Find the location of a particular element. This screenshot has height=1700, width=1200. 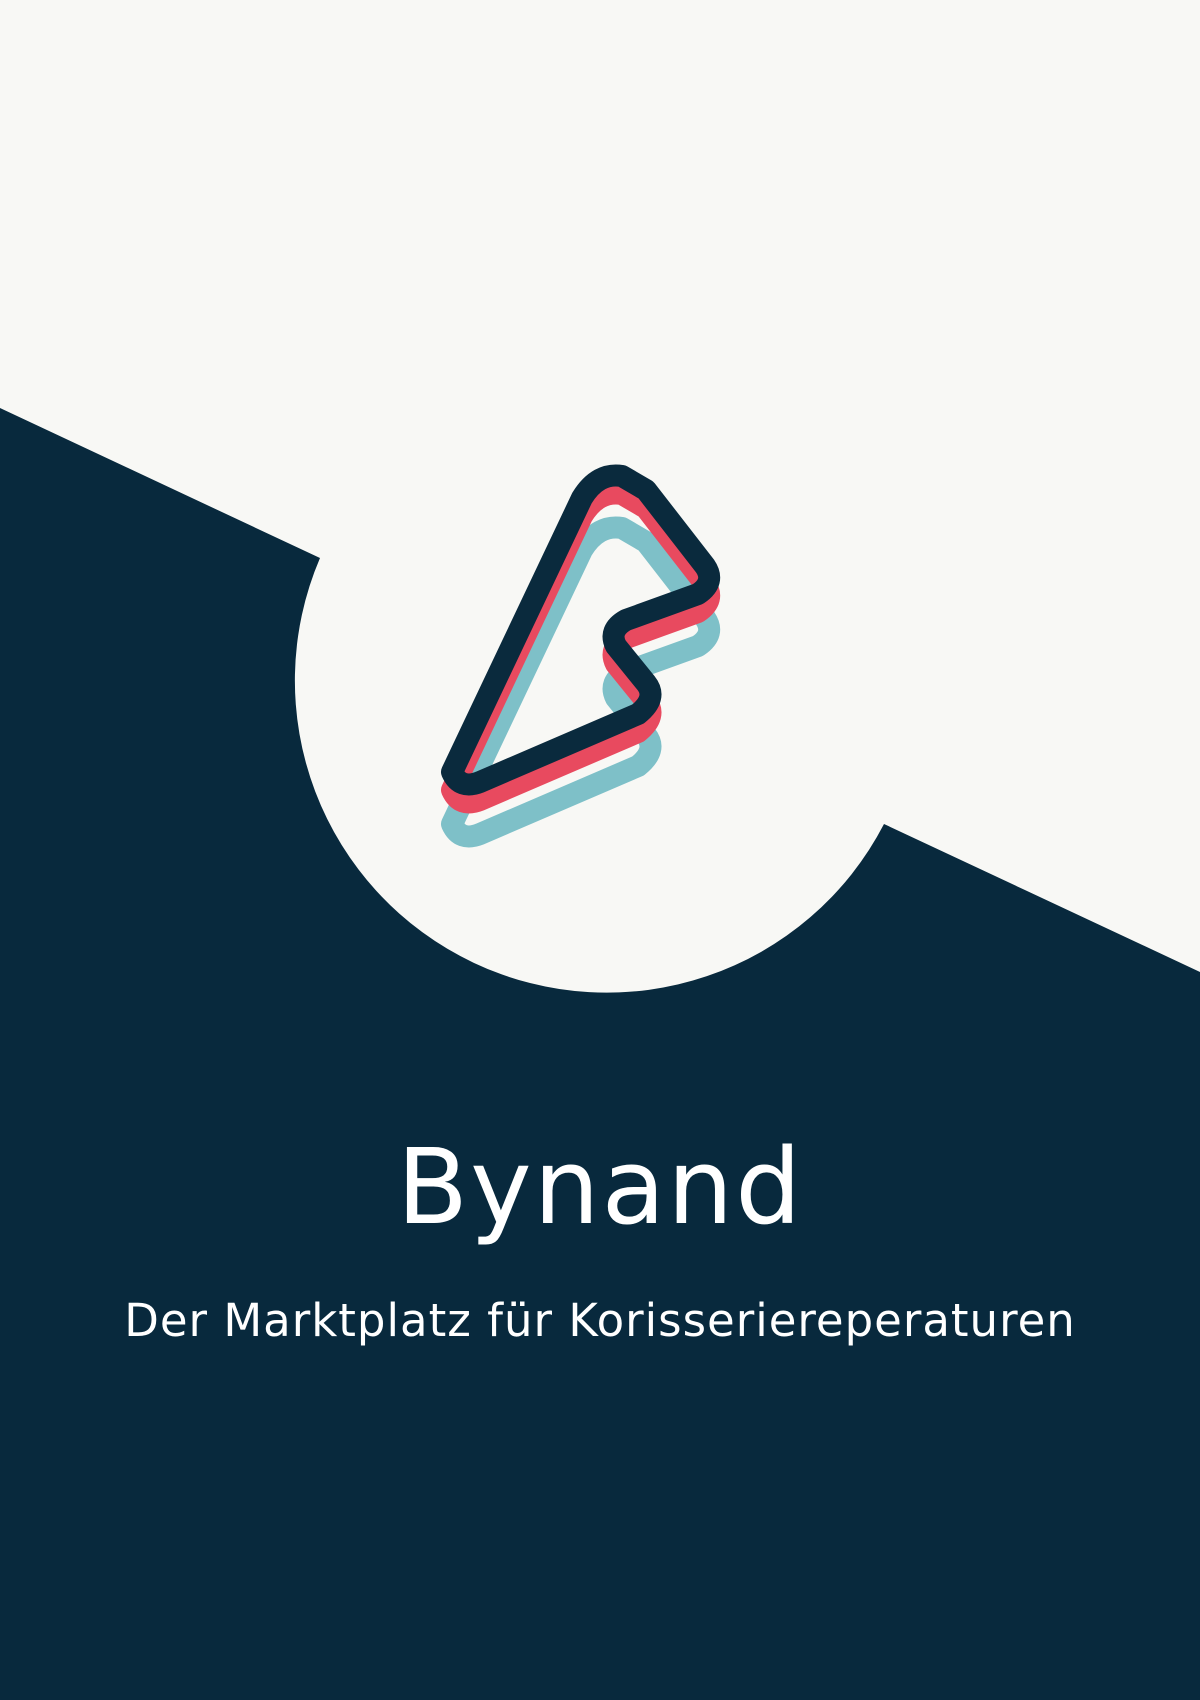

tagline: Der Marktplatz für Korisseriereperaturen is located at coordinates (600, 1320).